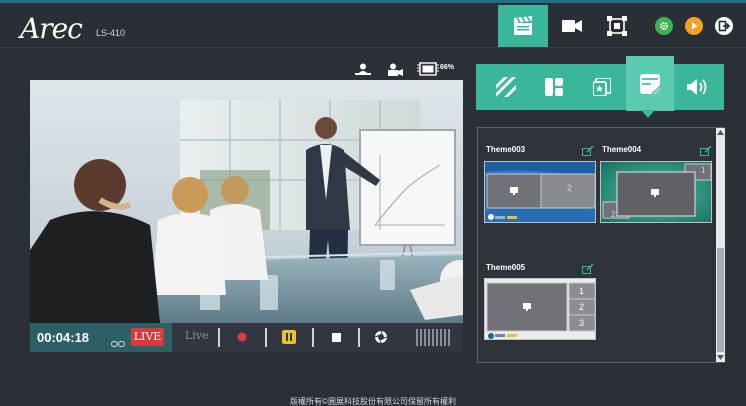 The image size is (746, 406). I want to click on settings-icon, so click(664, 26).